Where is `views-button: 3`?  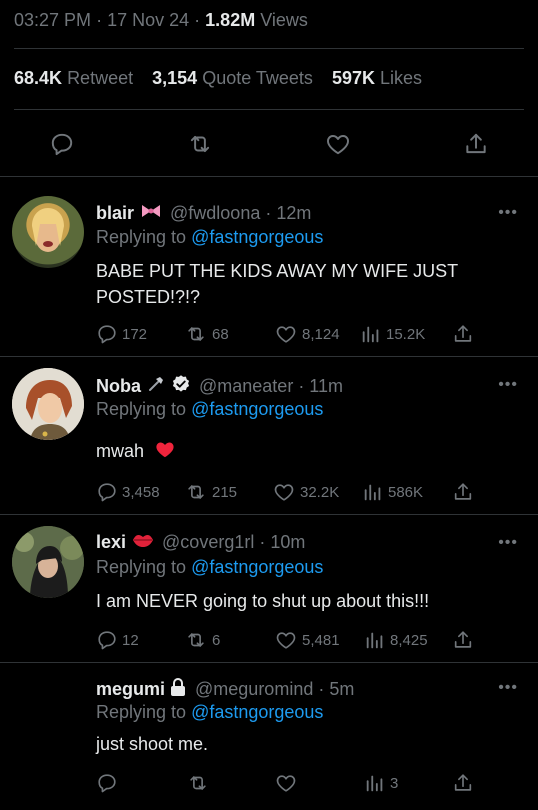
views-button: 3 is located at coordinates (381, 783).